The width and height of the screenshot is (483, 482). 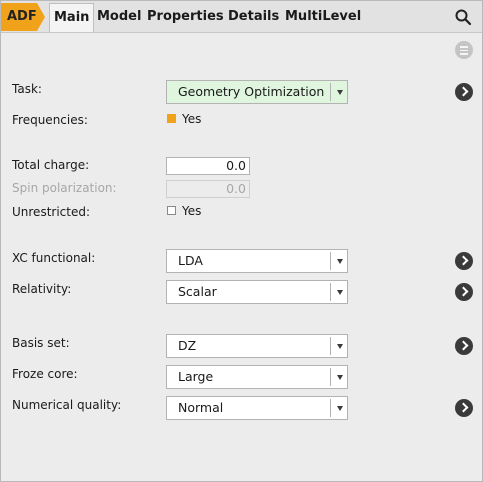 I want to click on task-select: Geometry Optimization, so click(x=257, y=92).